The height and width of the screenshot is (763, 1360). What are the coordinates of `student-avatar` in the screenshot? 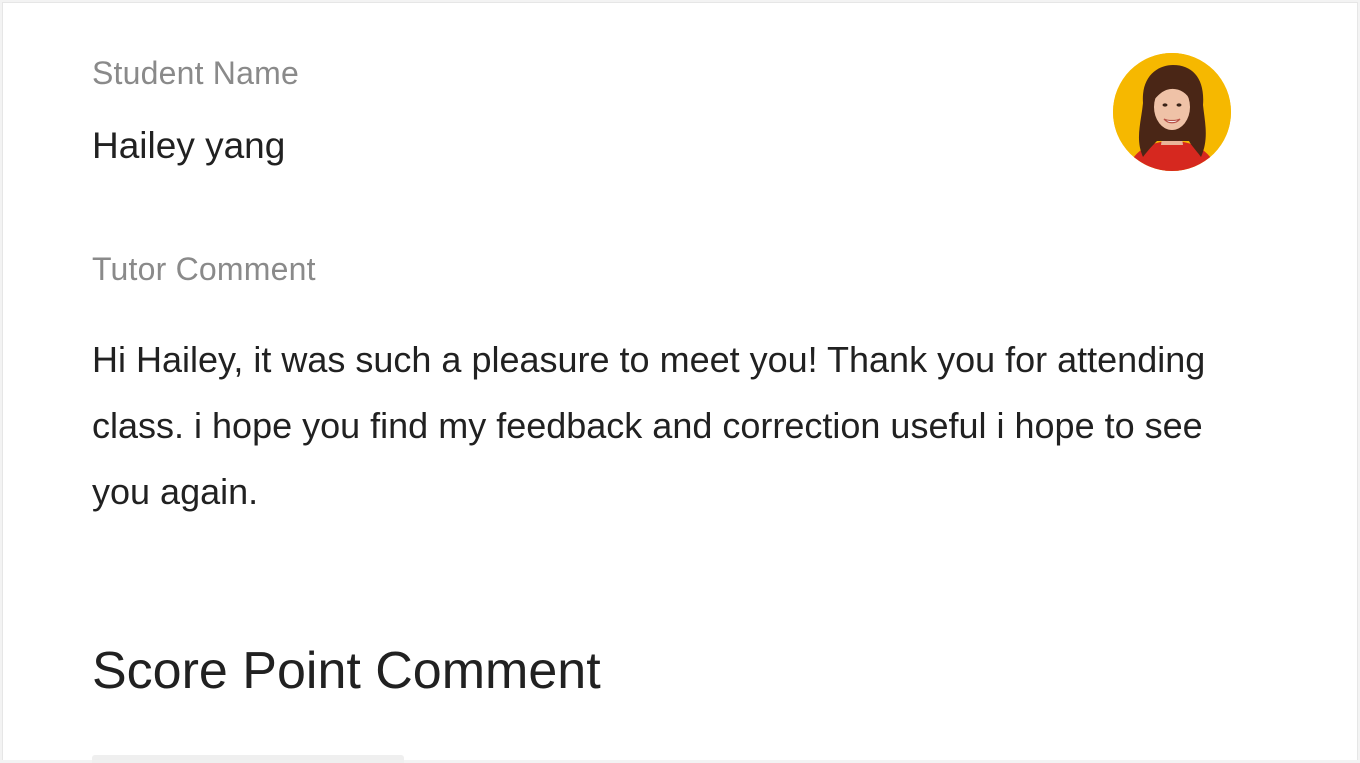 It's located at (1172, 112).